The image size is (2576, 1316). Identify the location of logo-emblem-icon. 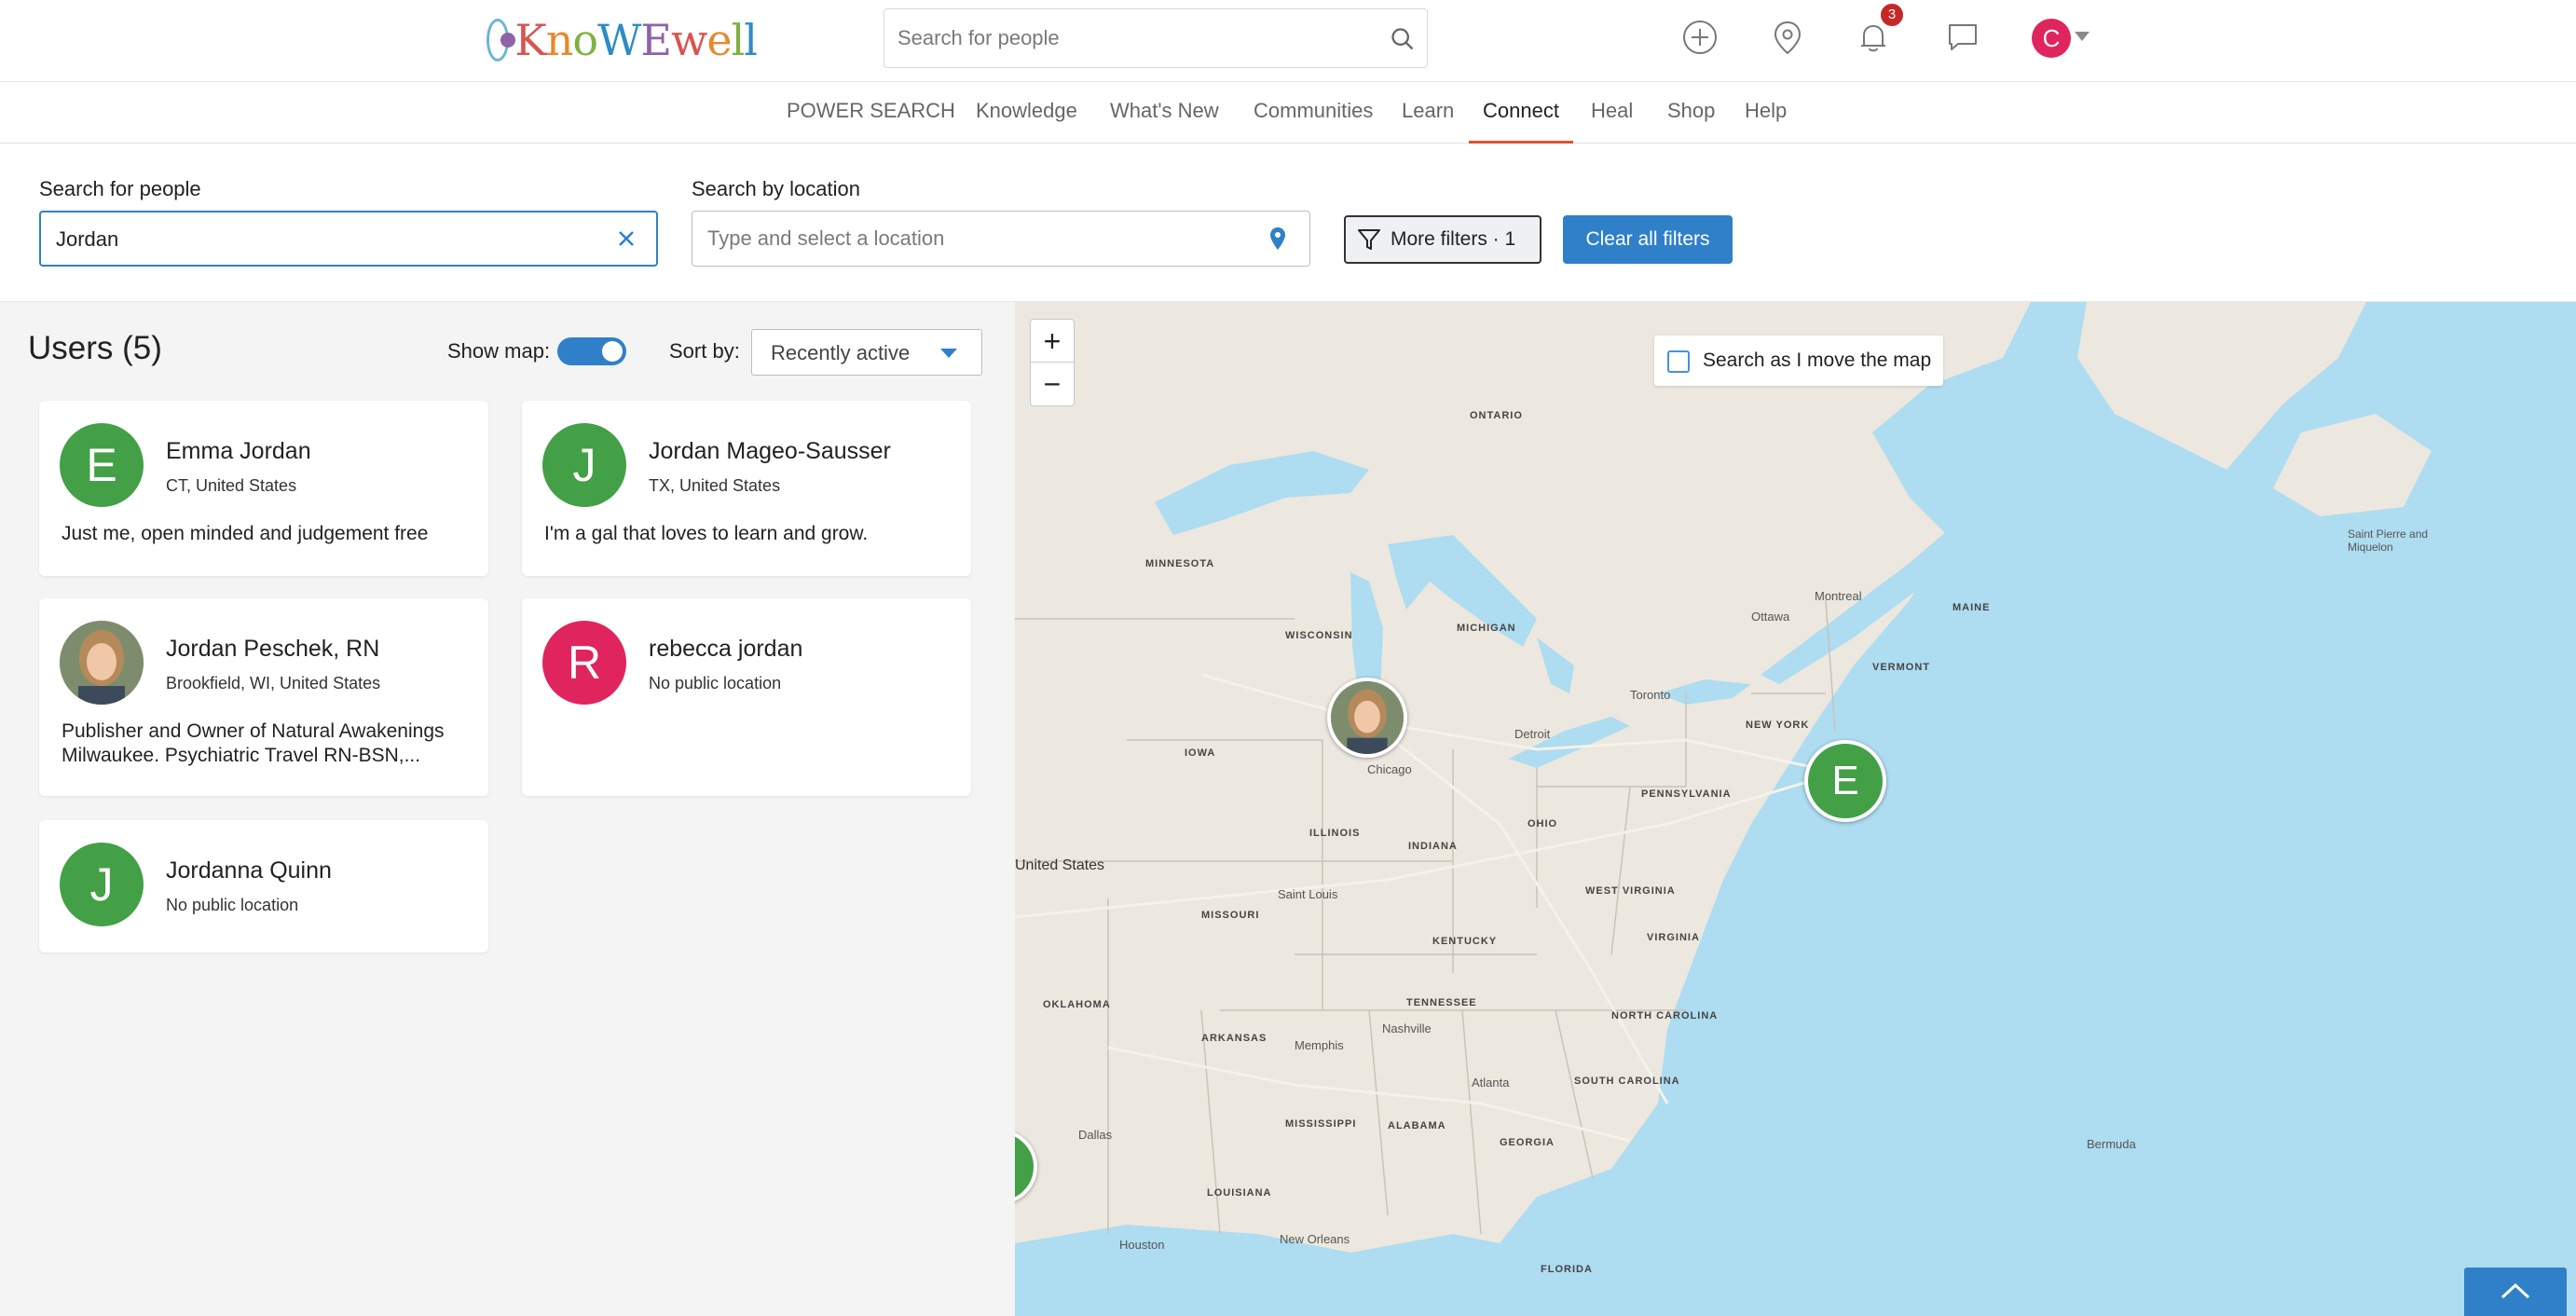
(501, 40).